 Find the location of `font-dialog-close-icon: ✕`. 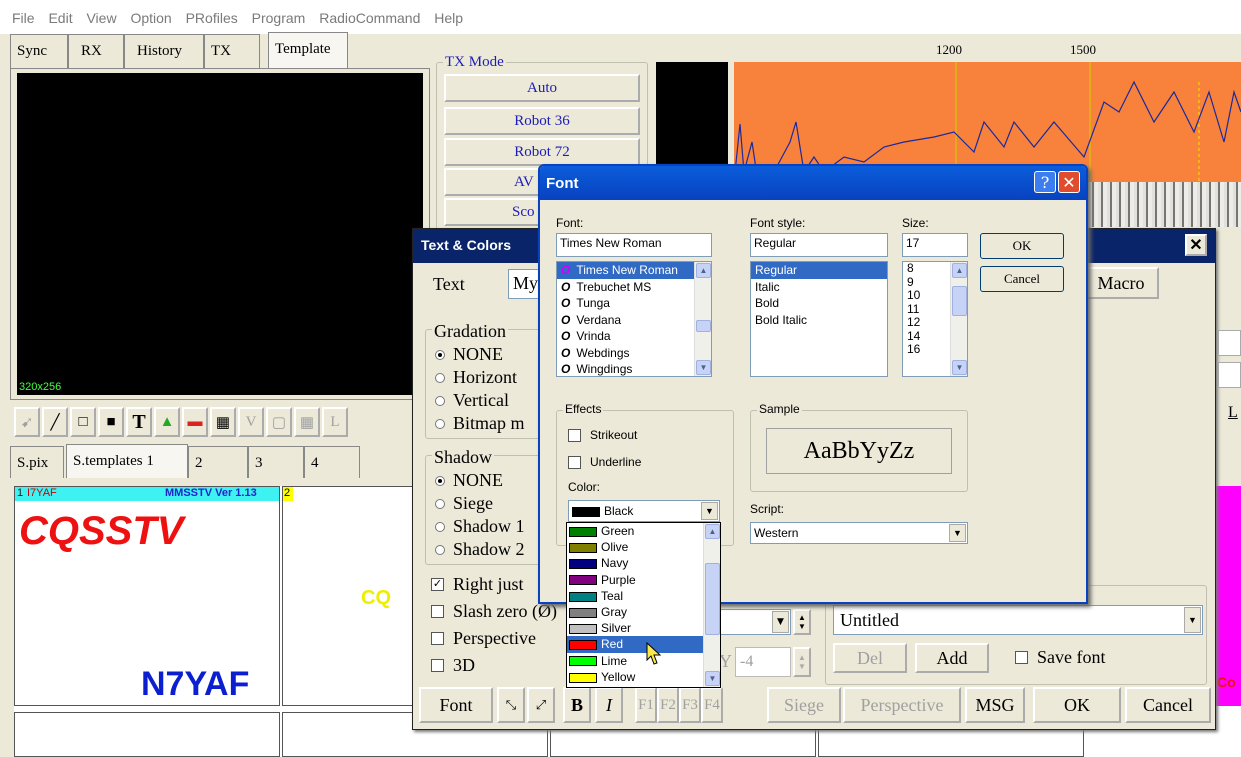

font-dialog-close-icon: ✕ is located at coordinates (1069, 182).